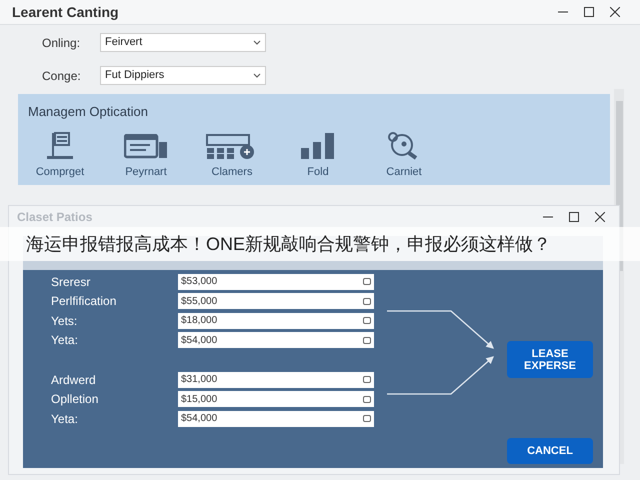 The height and width of the screenshot is (480, 640). What do you see at coordinates (276, 301) in the screenshot?
I see `amount-field: $55,000` at bounding box center [276, 301].